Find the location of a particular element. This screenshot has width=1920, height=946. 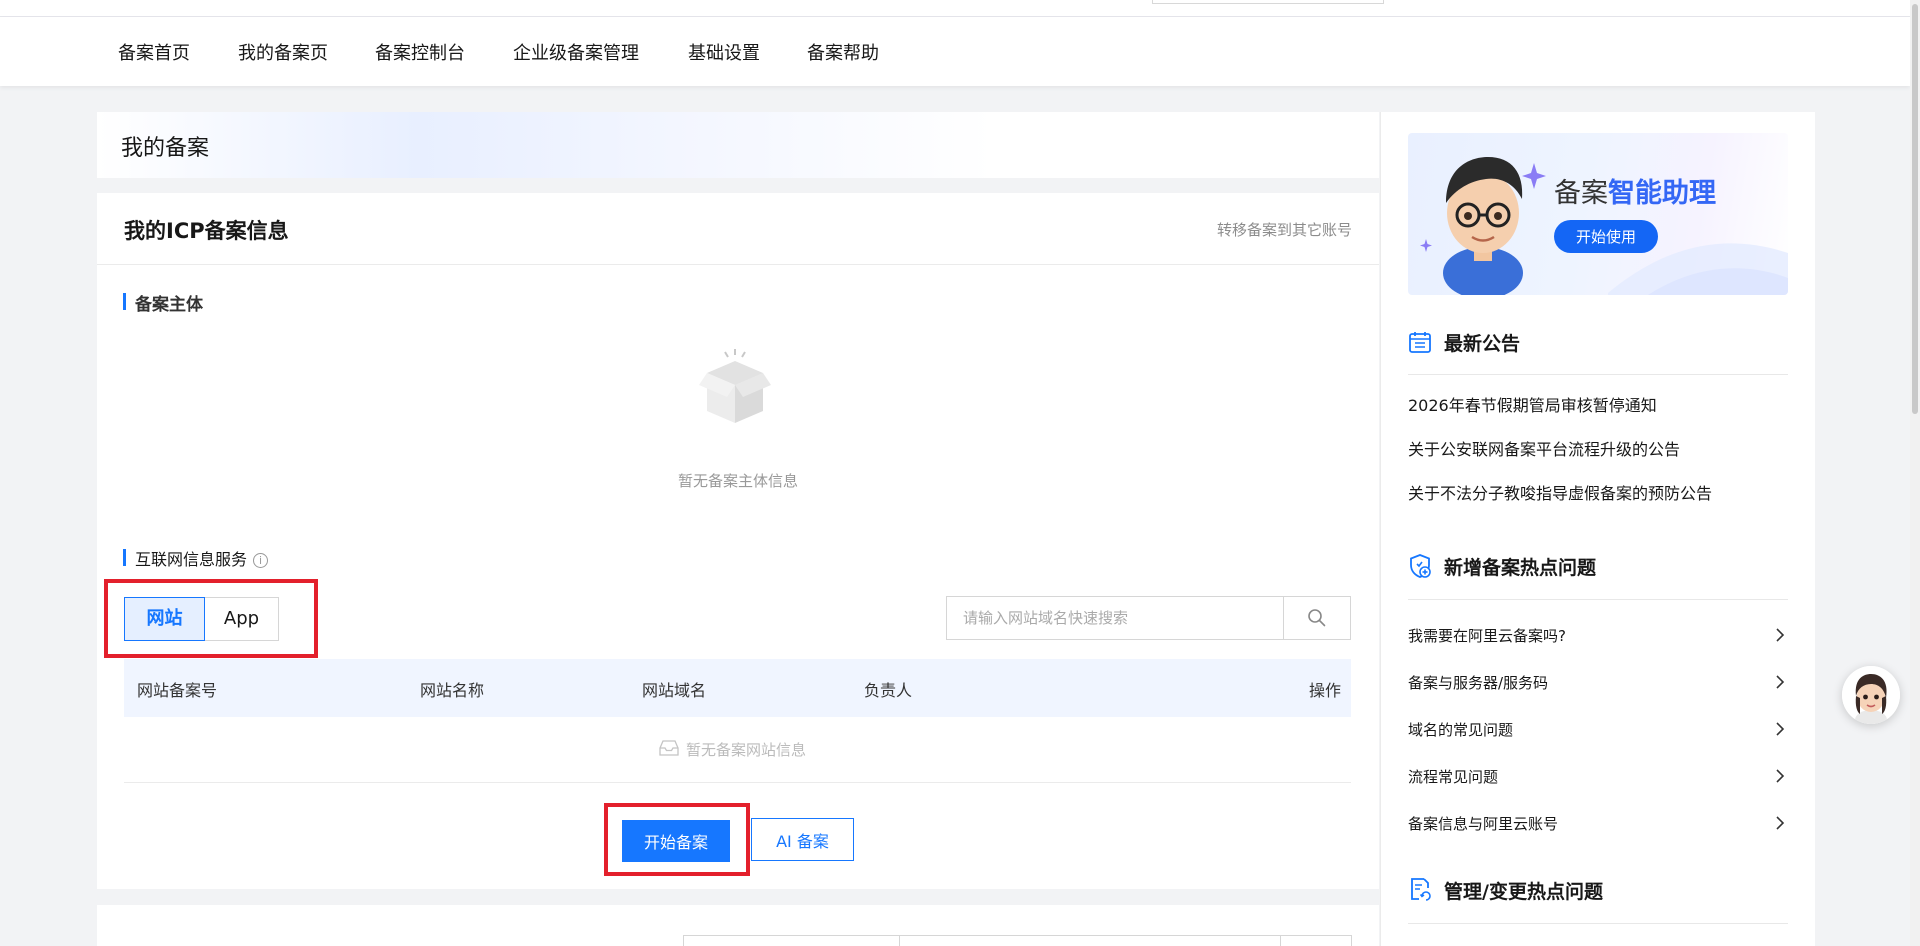

hot-new-header: 新增备案热点问题 is located at coordinates (1502, 566).